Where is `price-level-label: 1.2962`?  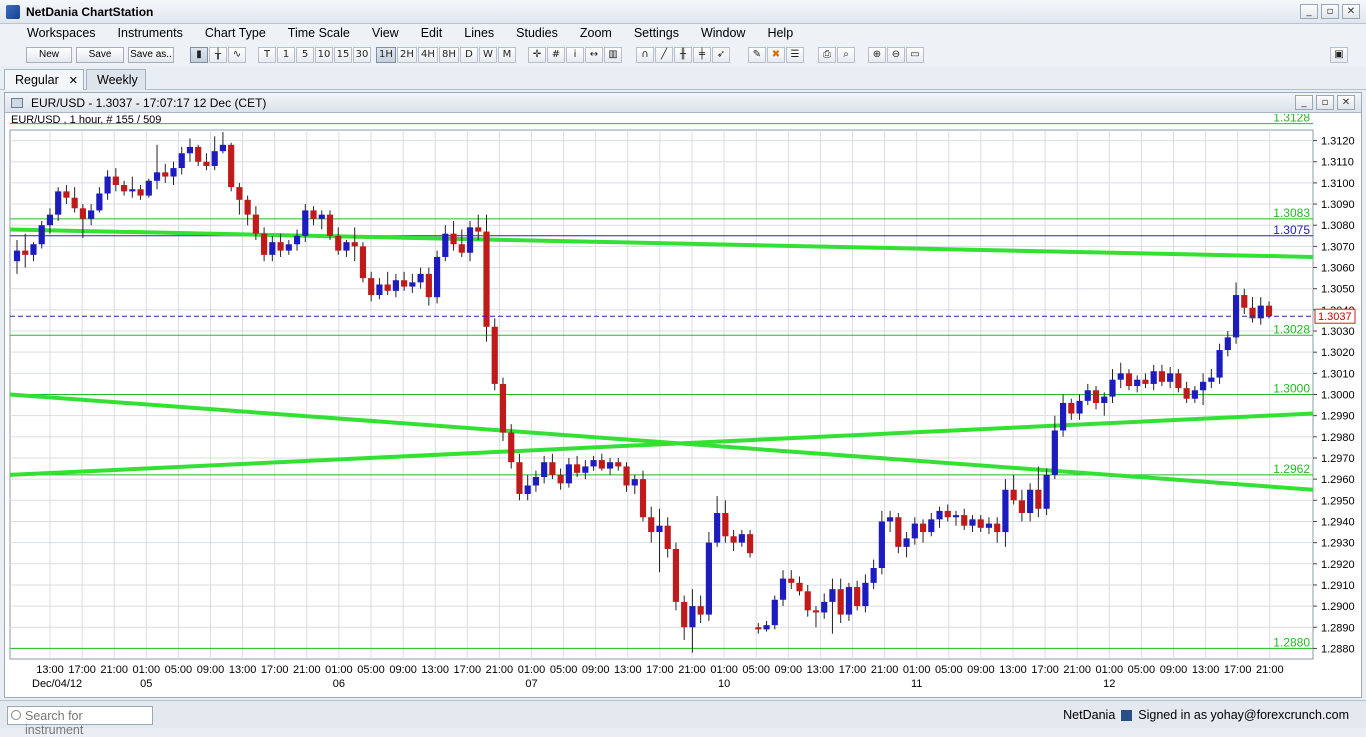 price-level-label: 1.2962 is located at coordinates (1291, 469).